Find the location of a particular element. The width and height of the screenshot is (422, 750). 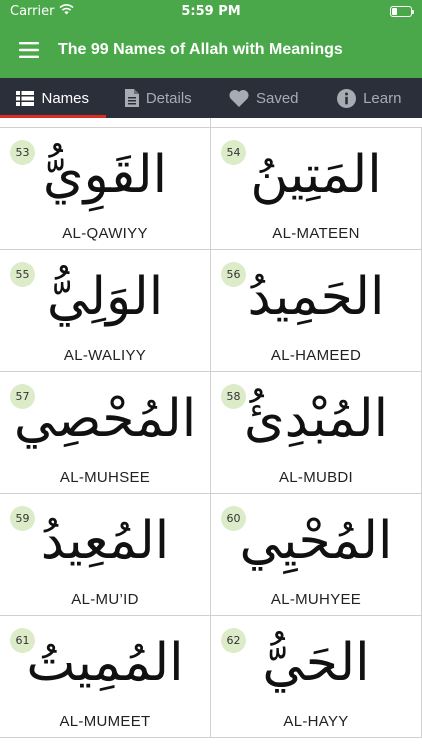

list-item: 56 الحَمِيدُ AL-HAMEED is located at coordinates (316, 311).